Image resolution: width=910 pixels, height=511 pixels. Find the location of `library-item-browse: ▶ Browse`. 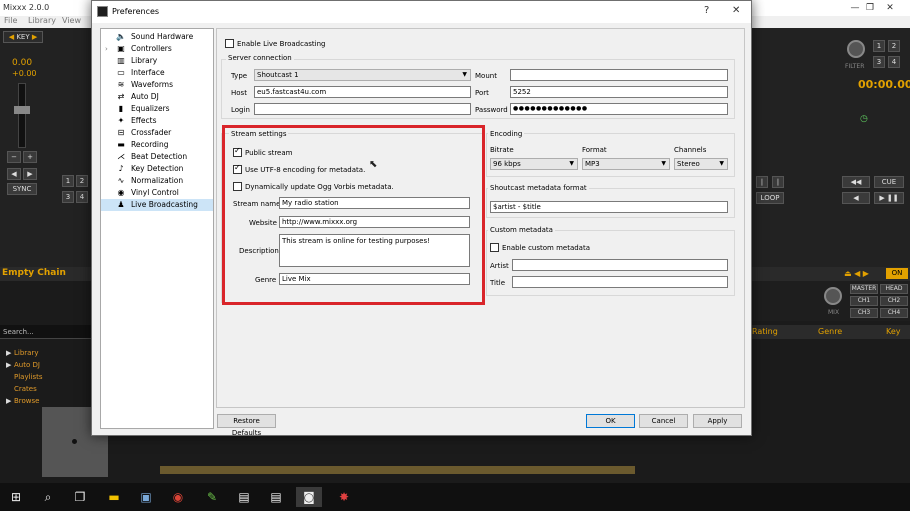

library-item-browse: ▶ Browse is located at coordinates (23, 401).